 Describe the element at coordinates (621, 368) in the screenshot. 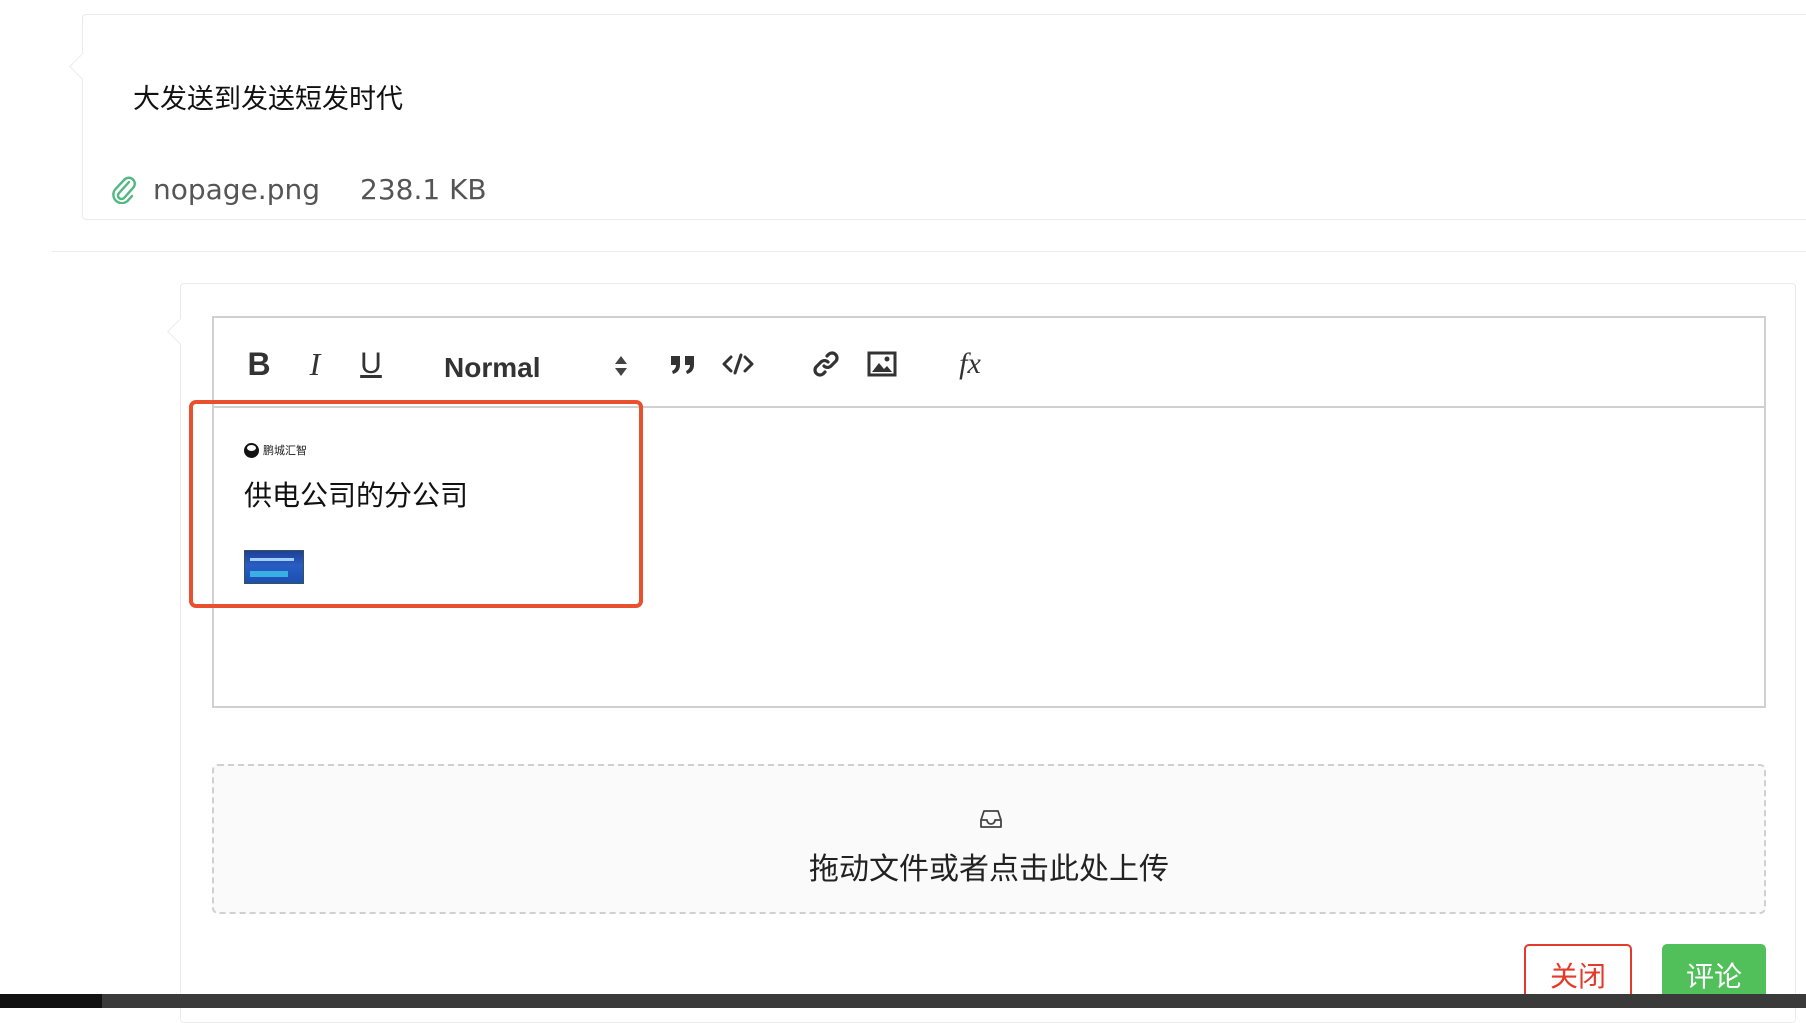

I see `select-arrows-icon` at that location.